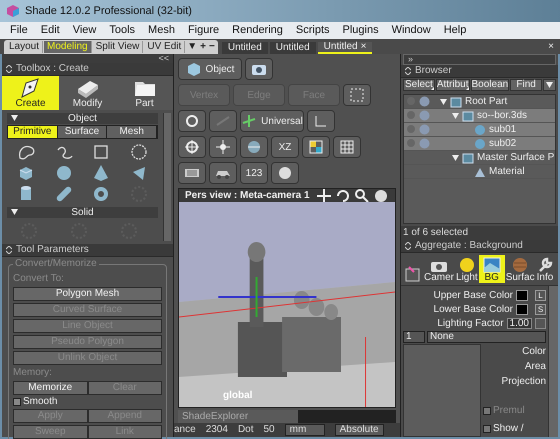  Describe the element at coordinates (362, 196) in the screenshot. I see `search-icon` at that location.